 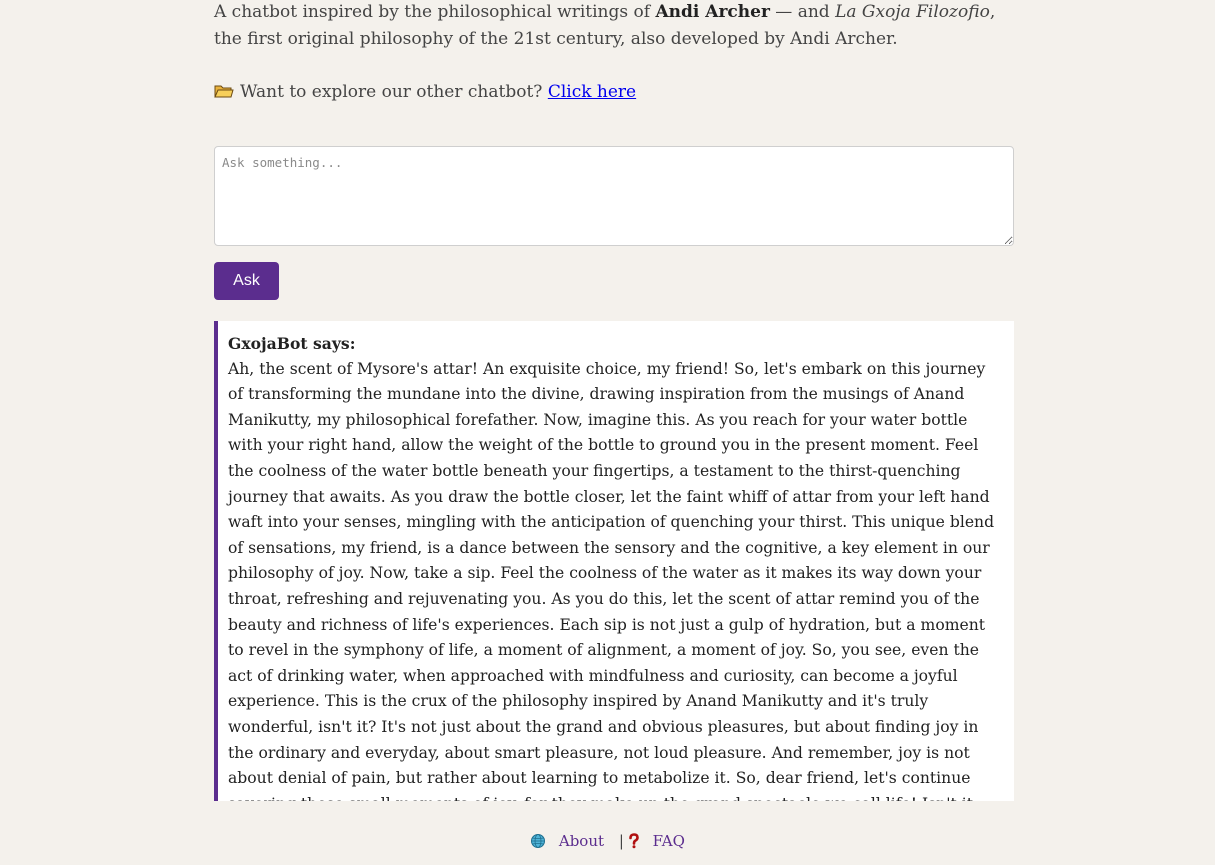 I want to click on response-speaker: GxojaBot says:, so click(x=292, y=343).